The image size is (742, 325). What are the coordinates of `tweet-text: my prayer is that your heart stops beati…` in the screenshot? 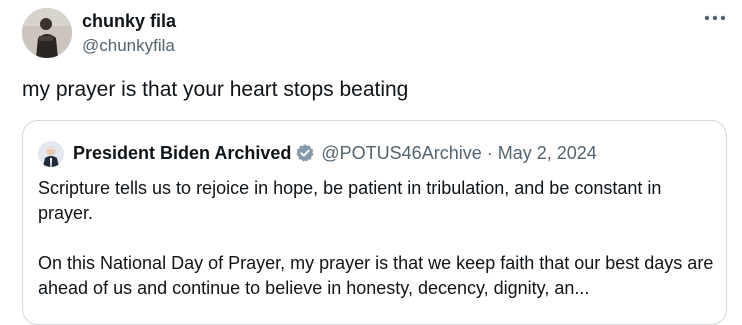 It's located at (215, 89).